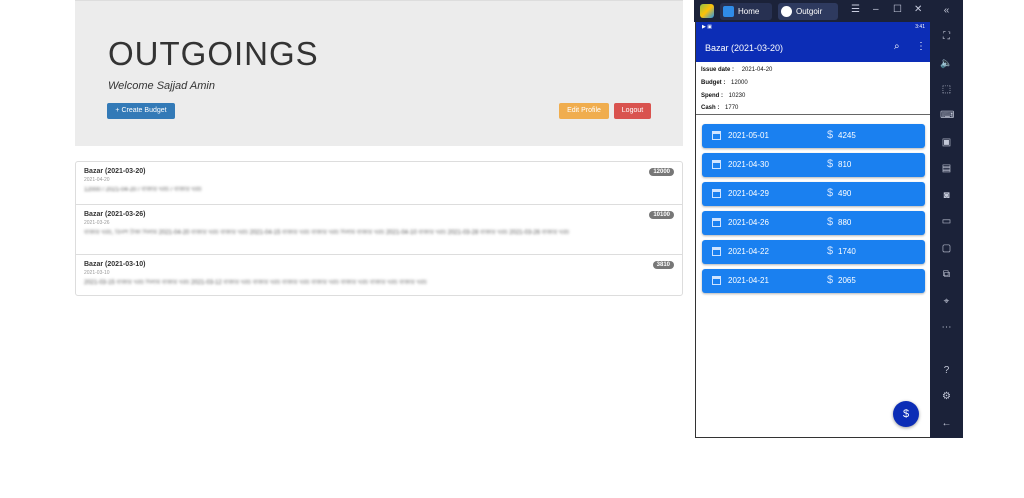 The height and width of the screenshot is (498, 1024). What do you see at coordinates (739, 83) in the screenshot?
I see `budget-value: 12000` at bounding box center [739, 83].